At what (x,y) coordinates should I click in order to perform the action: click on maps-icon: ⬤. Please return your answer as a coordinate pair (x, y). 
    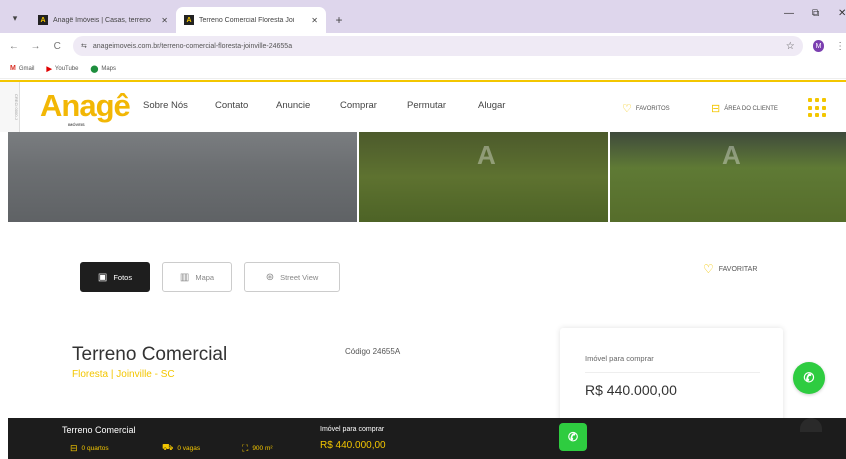
    Looking at the image, I should click on (94, 69).